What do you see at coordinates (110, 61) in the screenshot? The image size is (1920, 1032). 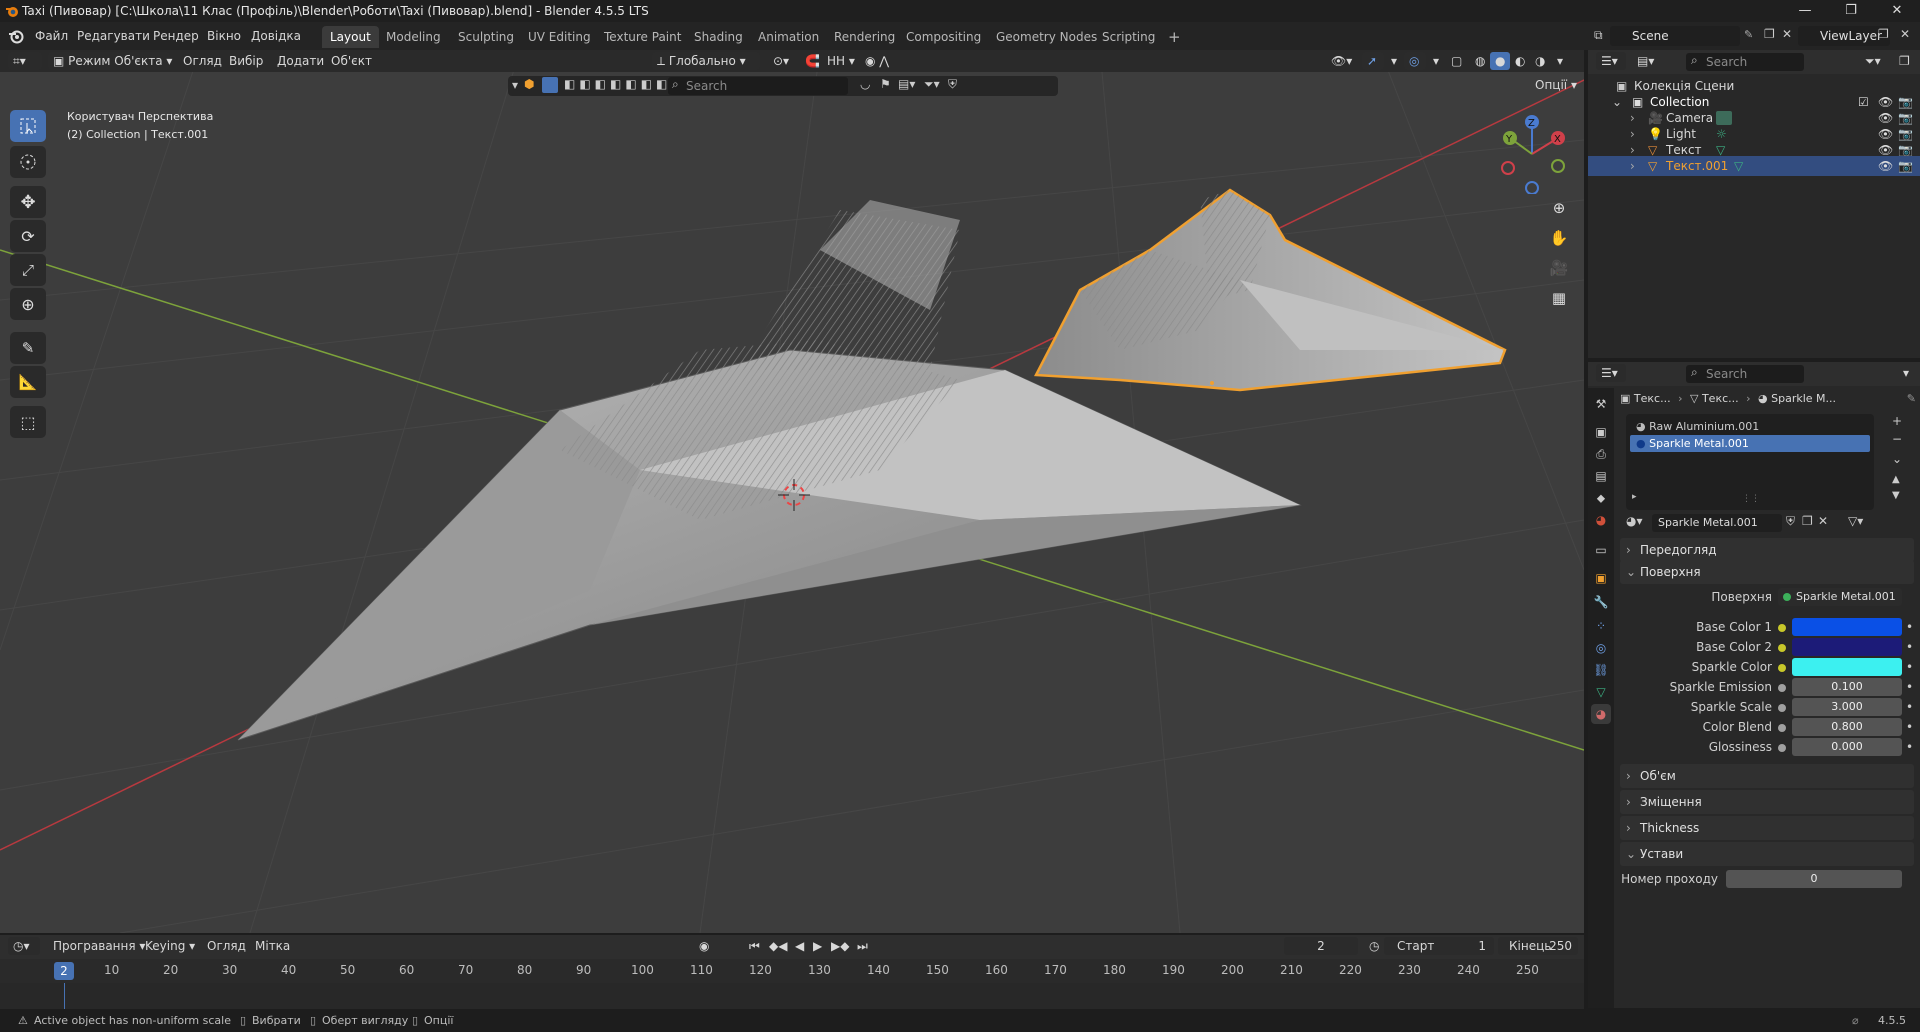 I see `mode-selector: ▣ Режим Об'єкта ▾` at bounding box center [110, 61].